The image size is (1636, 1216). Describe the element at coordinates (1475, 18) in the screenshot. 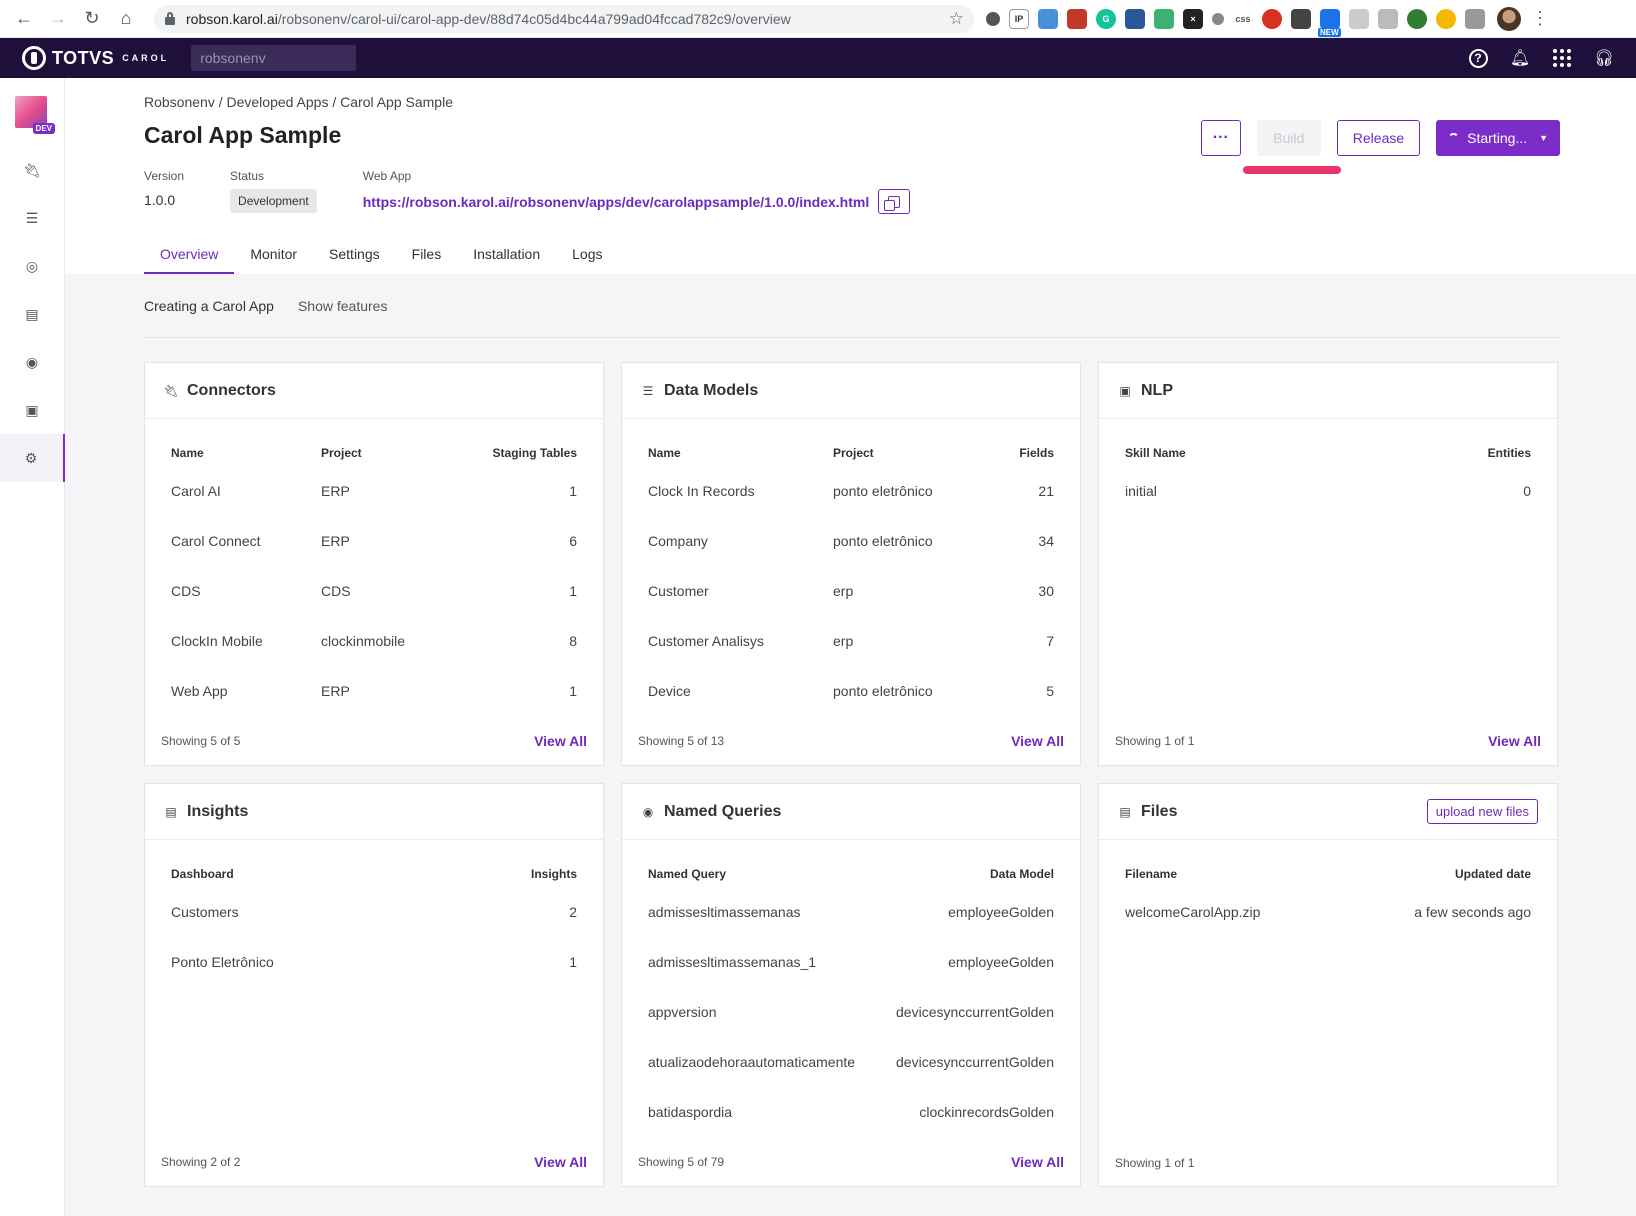

I see `camera-extension-icon` at that location.